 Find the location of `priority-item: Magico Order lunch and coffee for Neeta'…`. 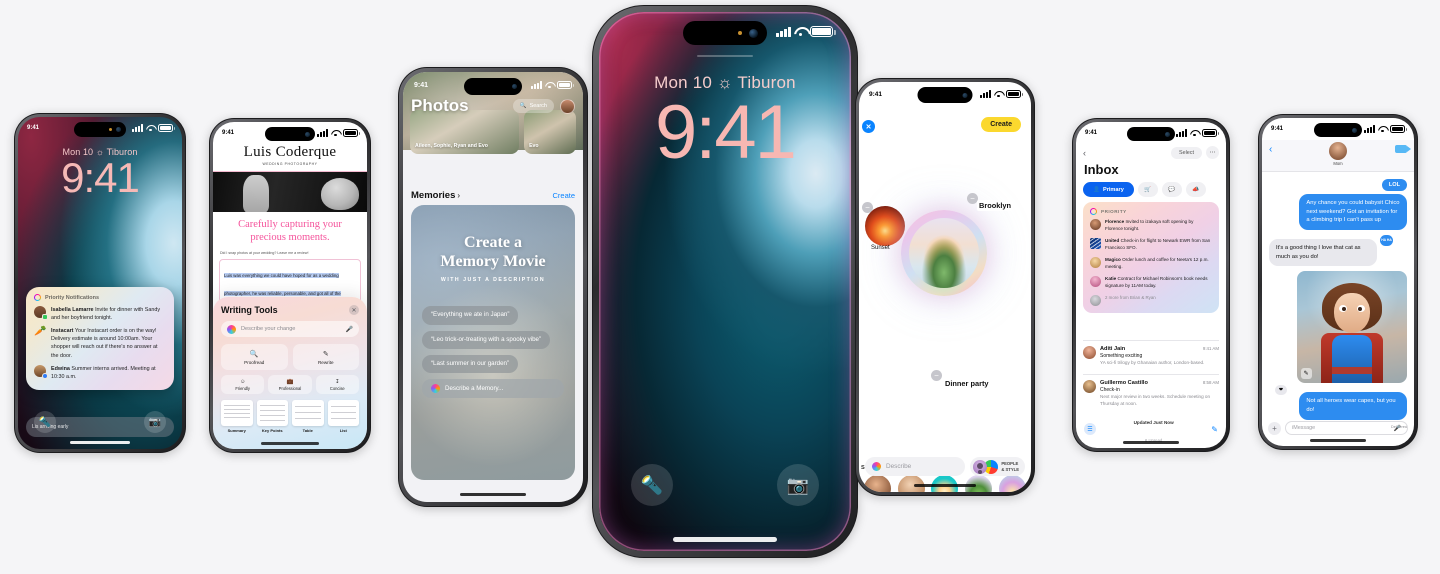

priority-item: Magico Order lunch and coffee for Neeta'… is located at coordinates (1151, 263).